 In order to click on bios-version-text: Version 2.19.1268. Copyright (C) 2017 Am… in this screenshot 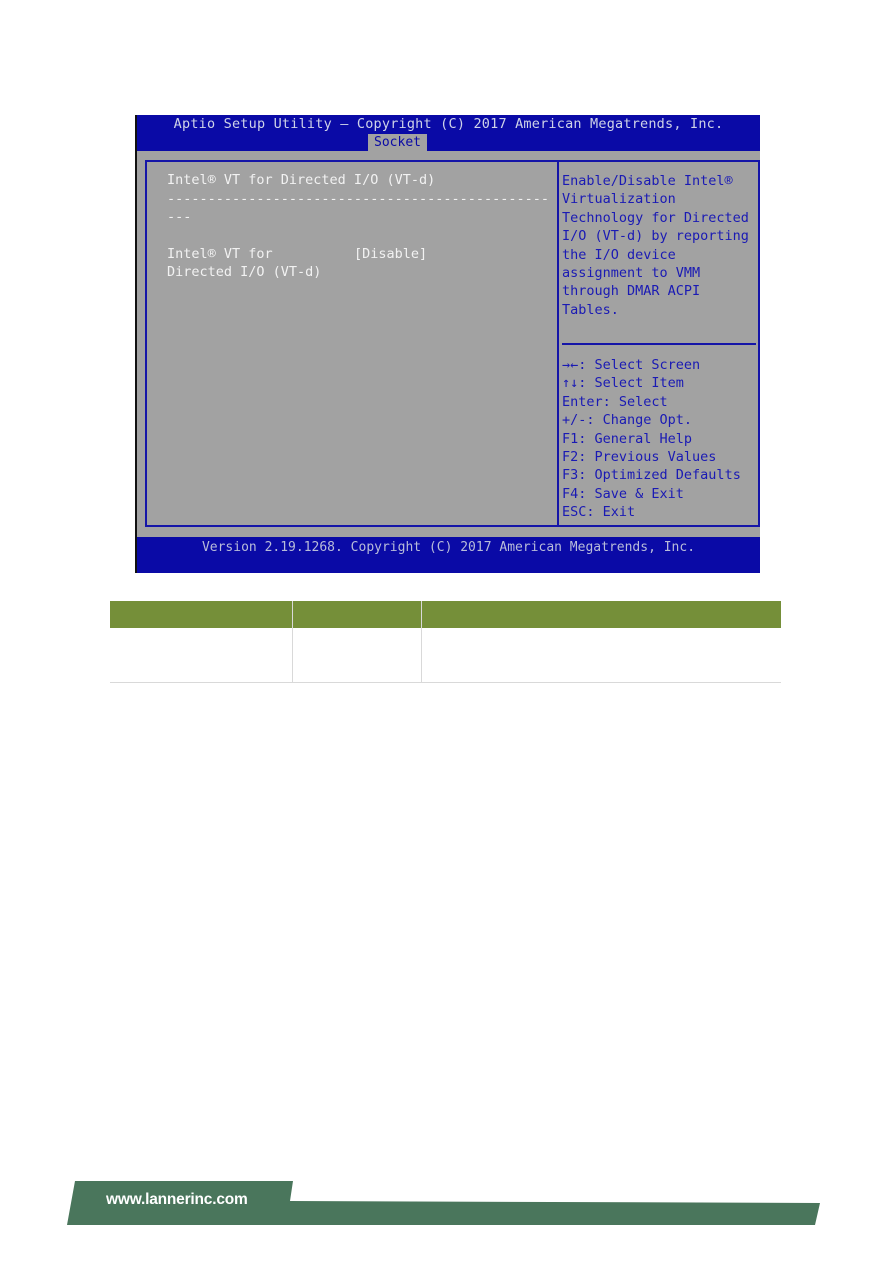, I will do `click(448, 547)`.